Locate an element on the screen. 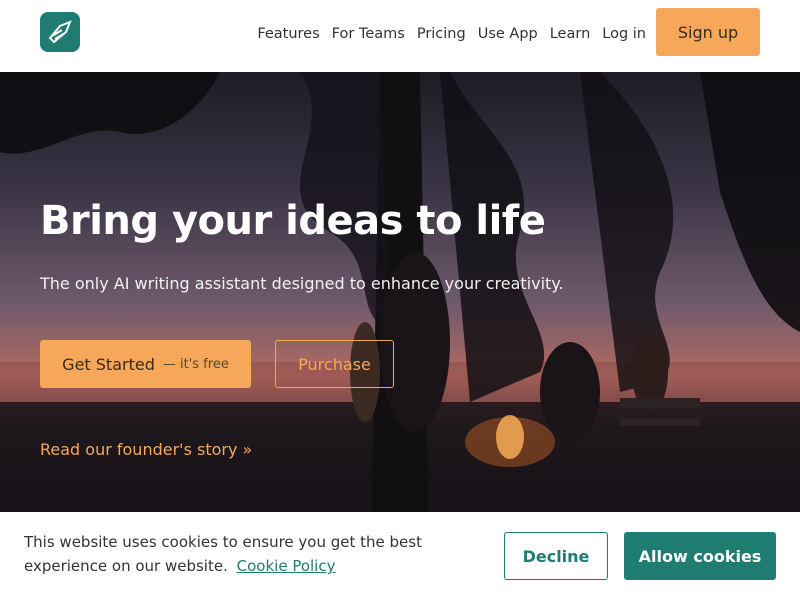  nav-features: Features is located at coordinates (288, 34).